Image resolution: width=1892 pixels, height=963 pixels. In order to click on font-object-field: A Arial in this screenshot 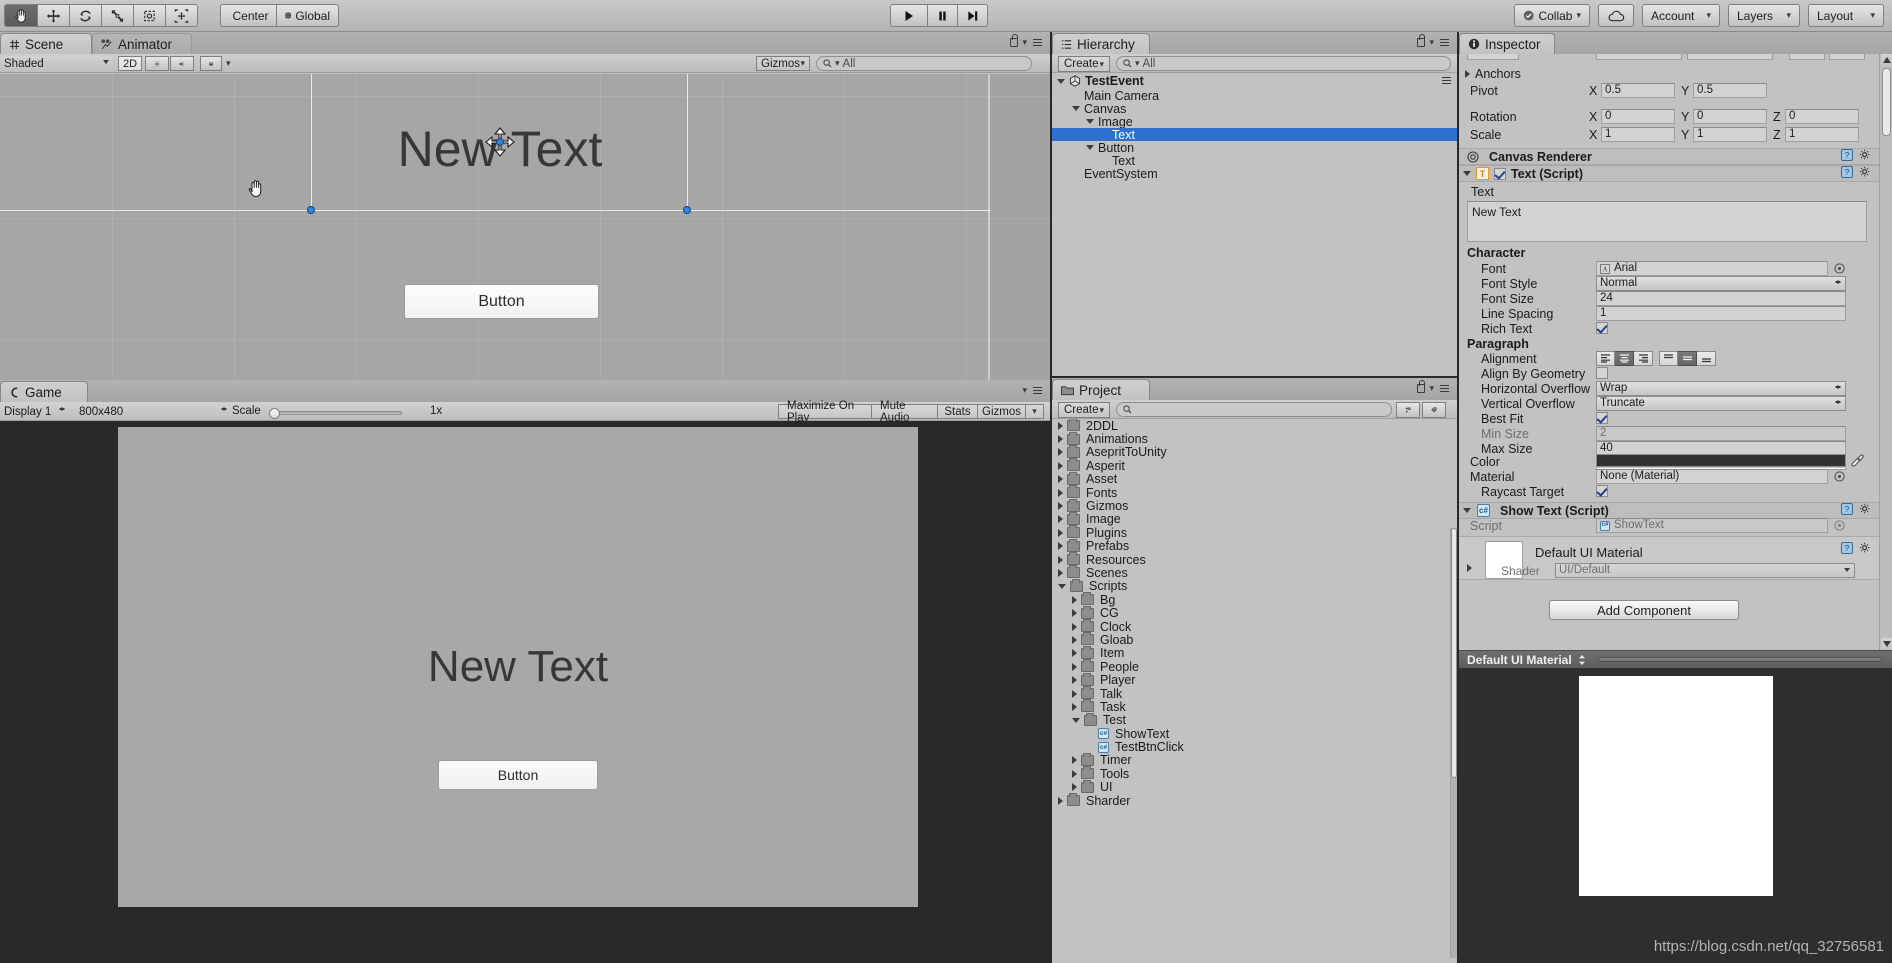, I will do `click(1712, 268)`.